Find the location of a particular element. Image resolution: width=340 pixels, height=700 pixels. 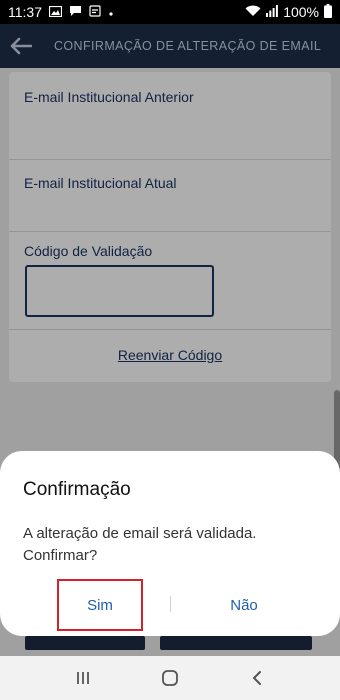

battery-percent: 100% is located at coordinates (301, 12).